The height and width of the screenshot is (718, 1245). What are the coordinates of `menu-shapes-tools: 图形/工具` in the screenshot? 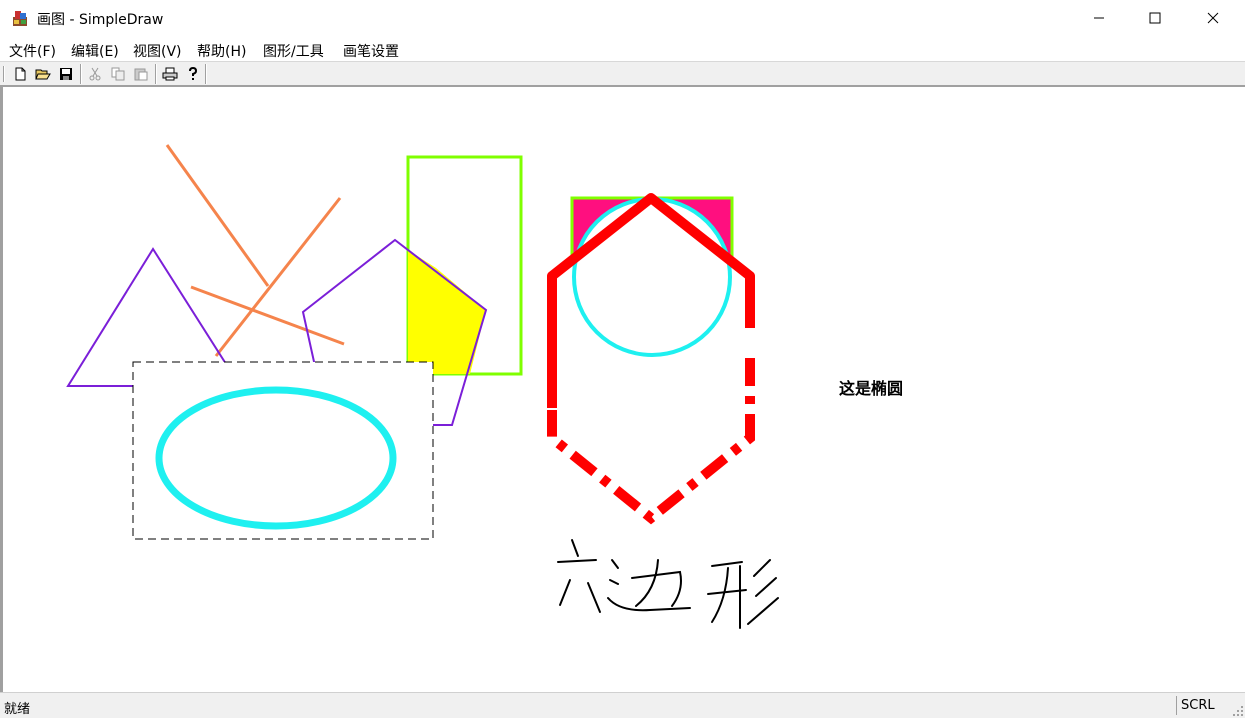 It's located at (293, 51).